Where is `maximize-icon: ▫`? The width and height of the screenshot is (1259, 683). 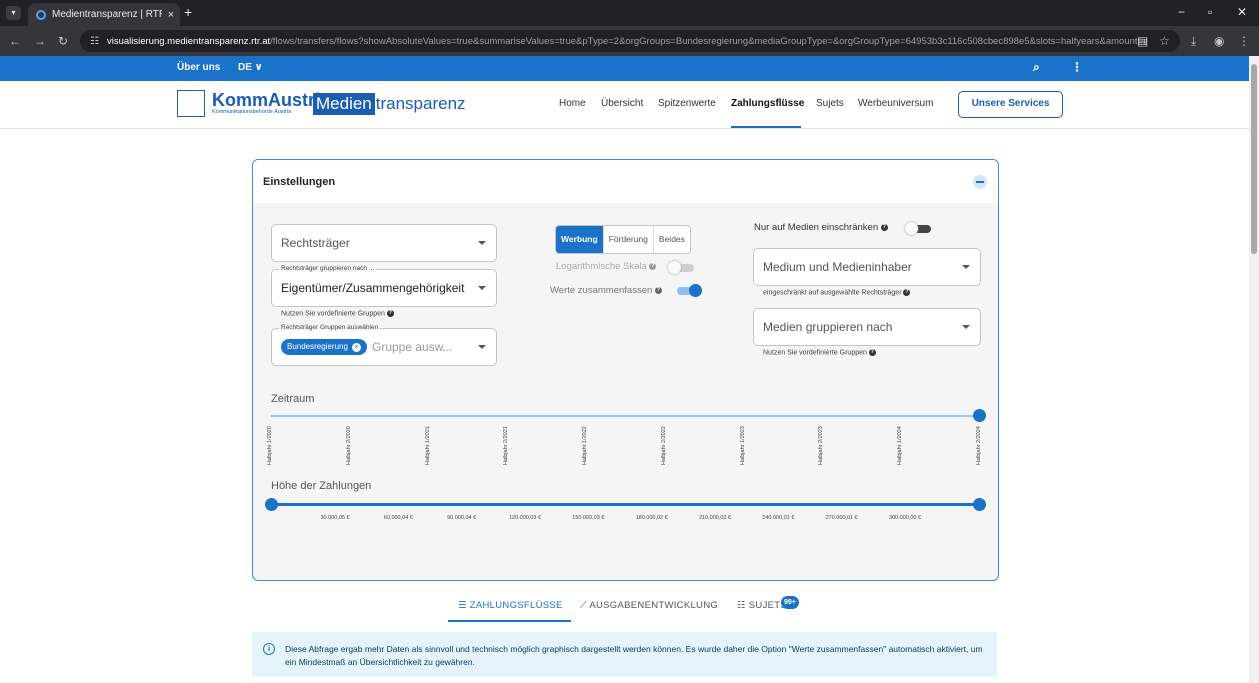
maximize-icon: ▫ is located at coordinates (1210, 12).